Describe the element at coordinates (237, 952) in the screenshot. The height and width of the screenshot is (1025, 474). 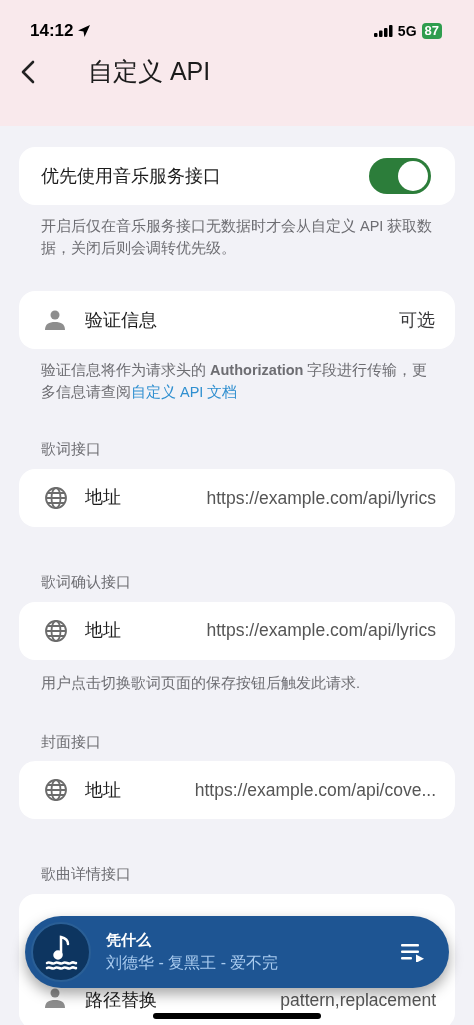
I see `mini-player: 凭什么 刘德华 - 复黑王 - 爱不完` at that location.